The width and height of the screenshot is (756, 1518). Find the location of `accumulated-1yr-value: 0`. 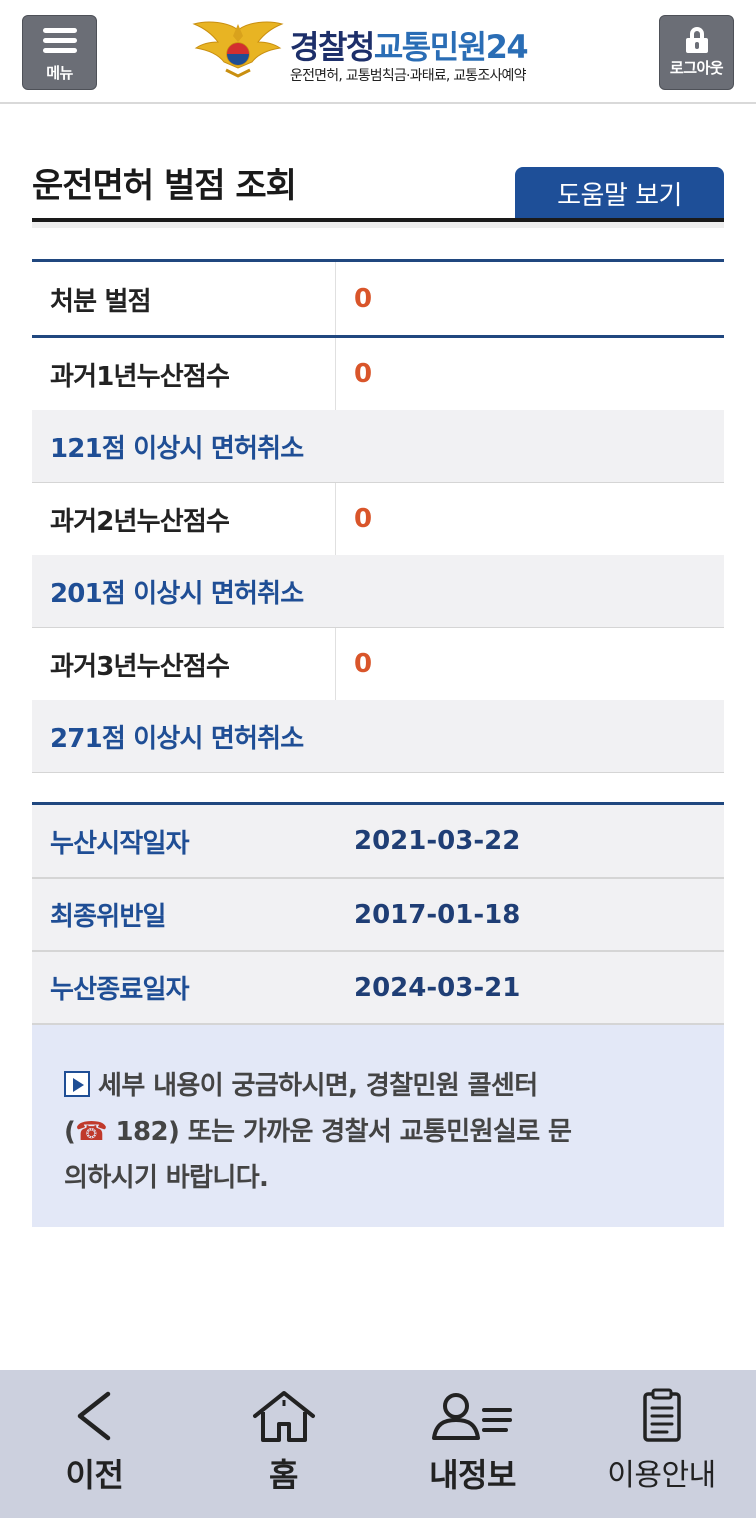

accumulated-1yr-value: 0 is located at coordinates (363, 374).